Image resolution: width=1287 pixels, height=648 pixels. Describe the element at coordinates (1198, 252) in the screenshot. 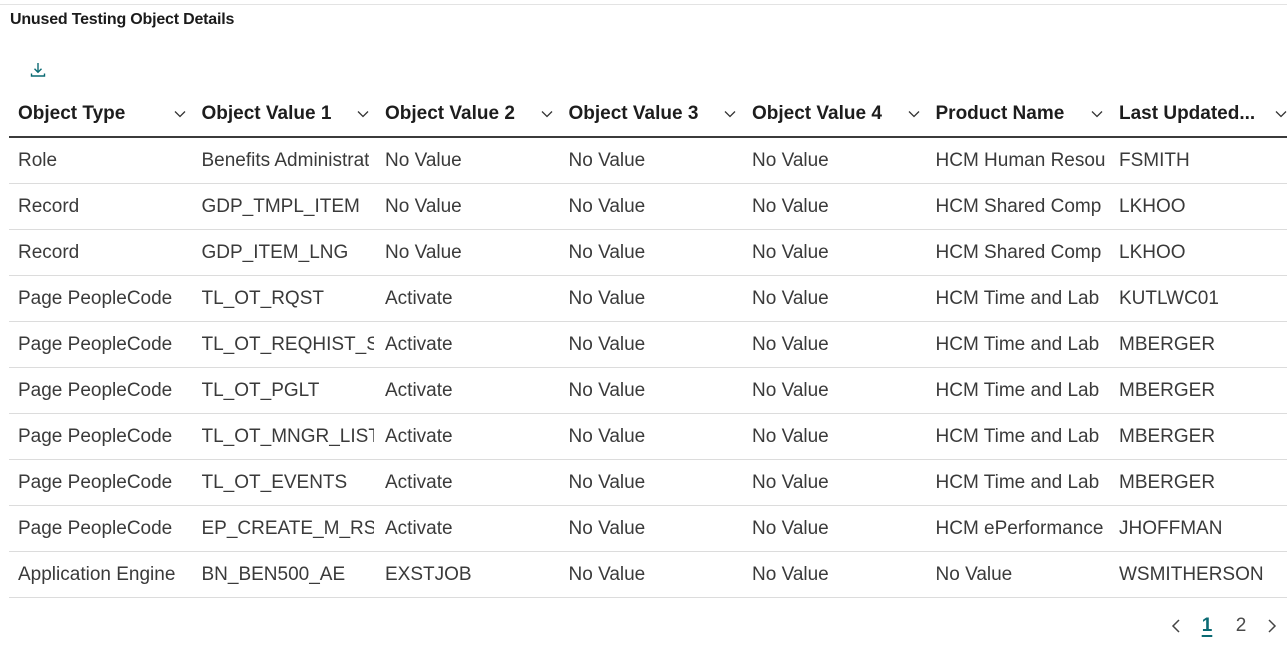

I see `cell-last-updated: LKHOO` at that location.